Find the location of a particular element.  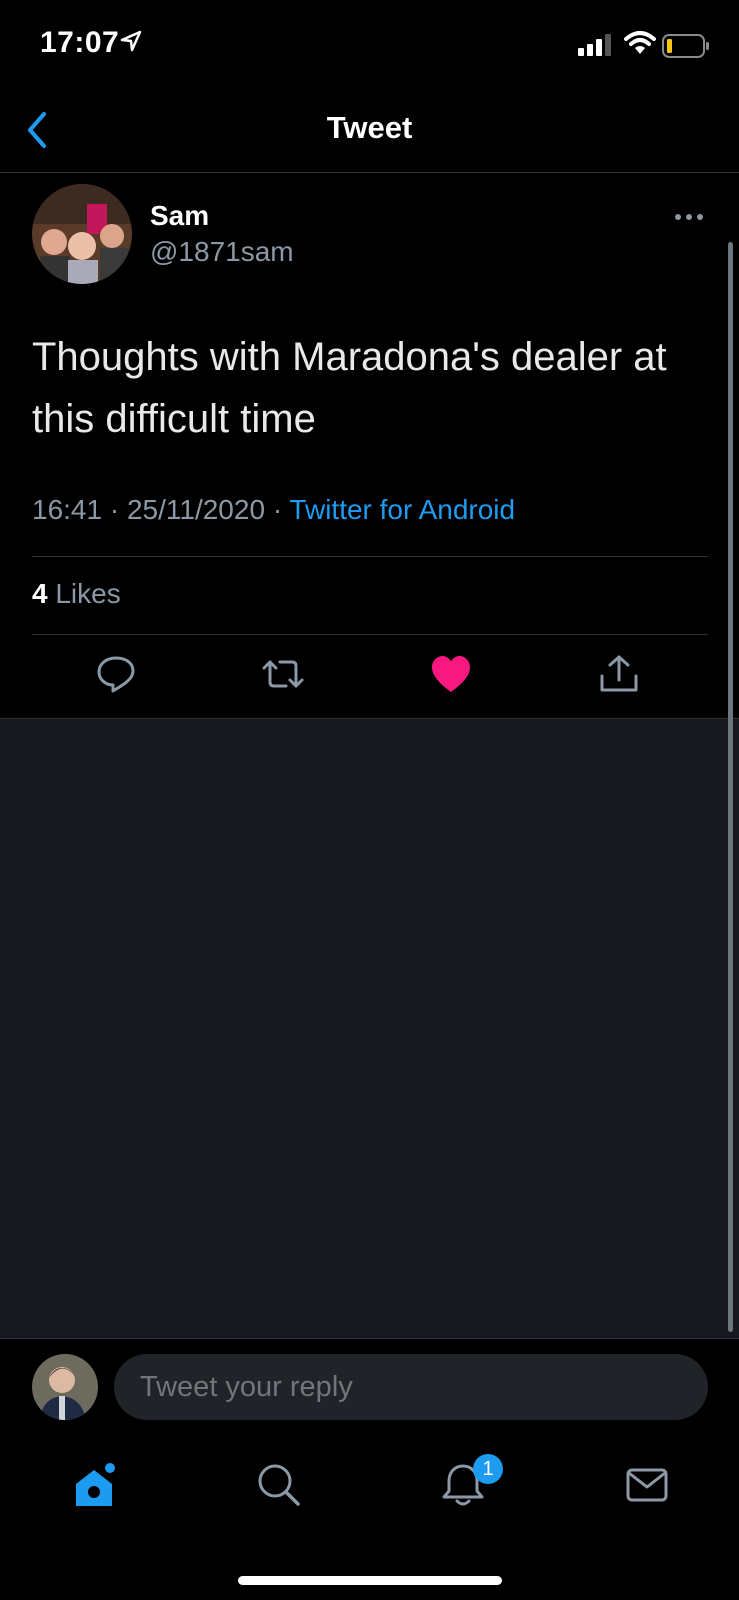

heart-icon is located at coordinates (451, 674).